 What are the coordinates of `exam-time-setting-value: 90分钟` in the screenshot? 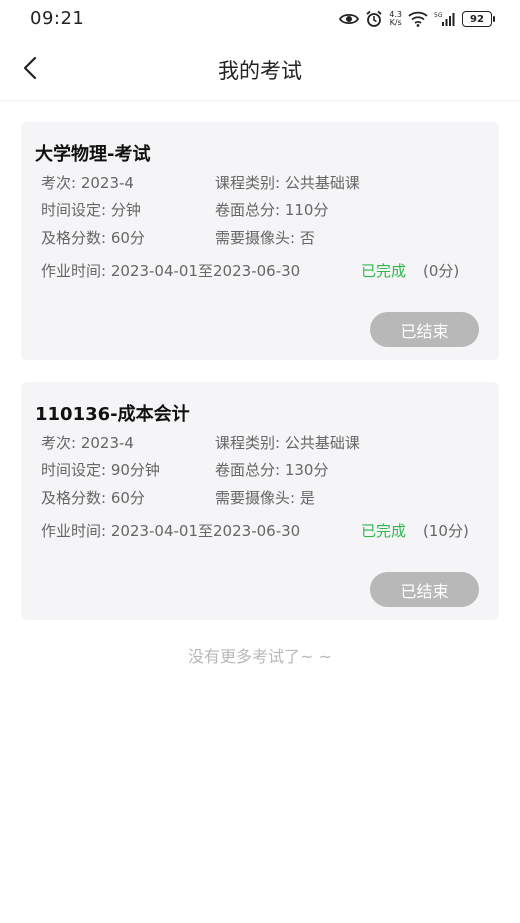 It's located at (135, 470).